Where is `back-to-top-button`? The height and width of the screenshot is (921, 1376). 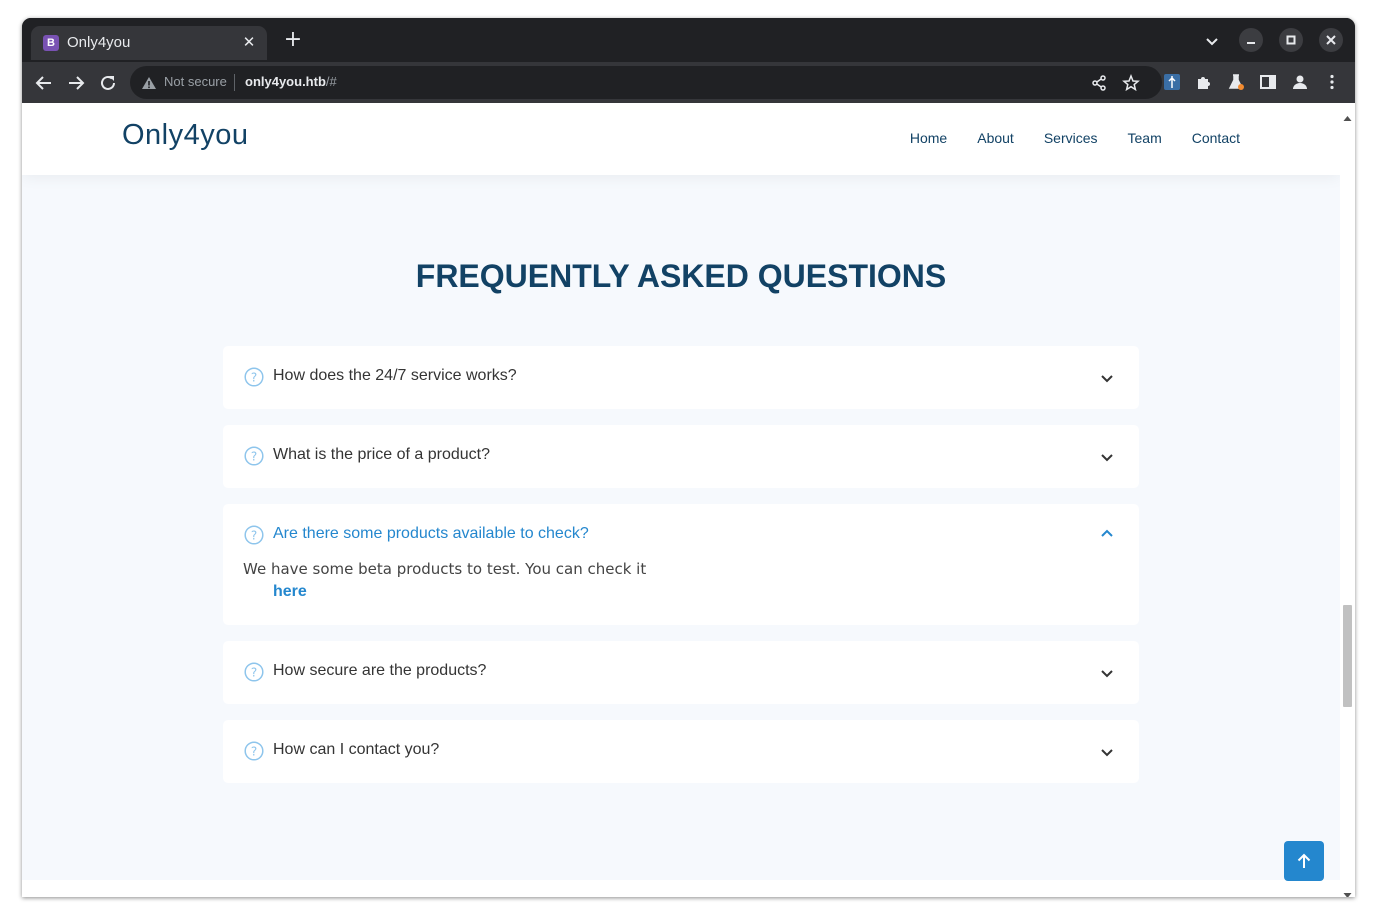
back-to-top-button is located at coordinates (1304, 861).